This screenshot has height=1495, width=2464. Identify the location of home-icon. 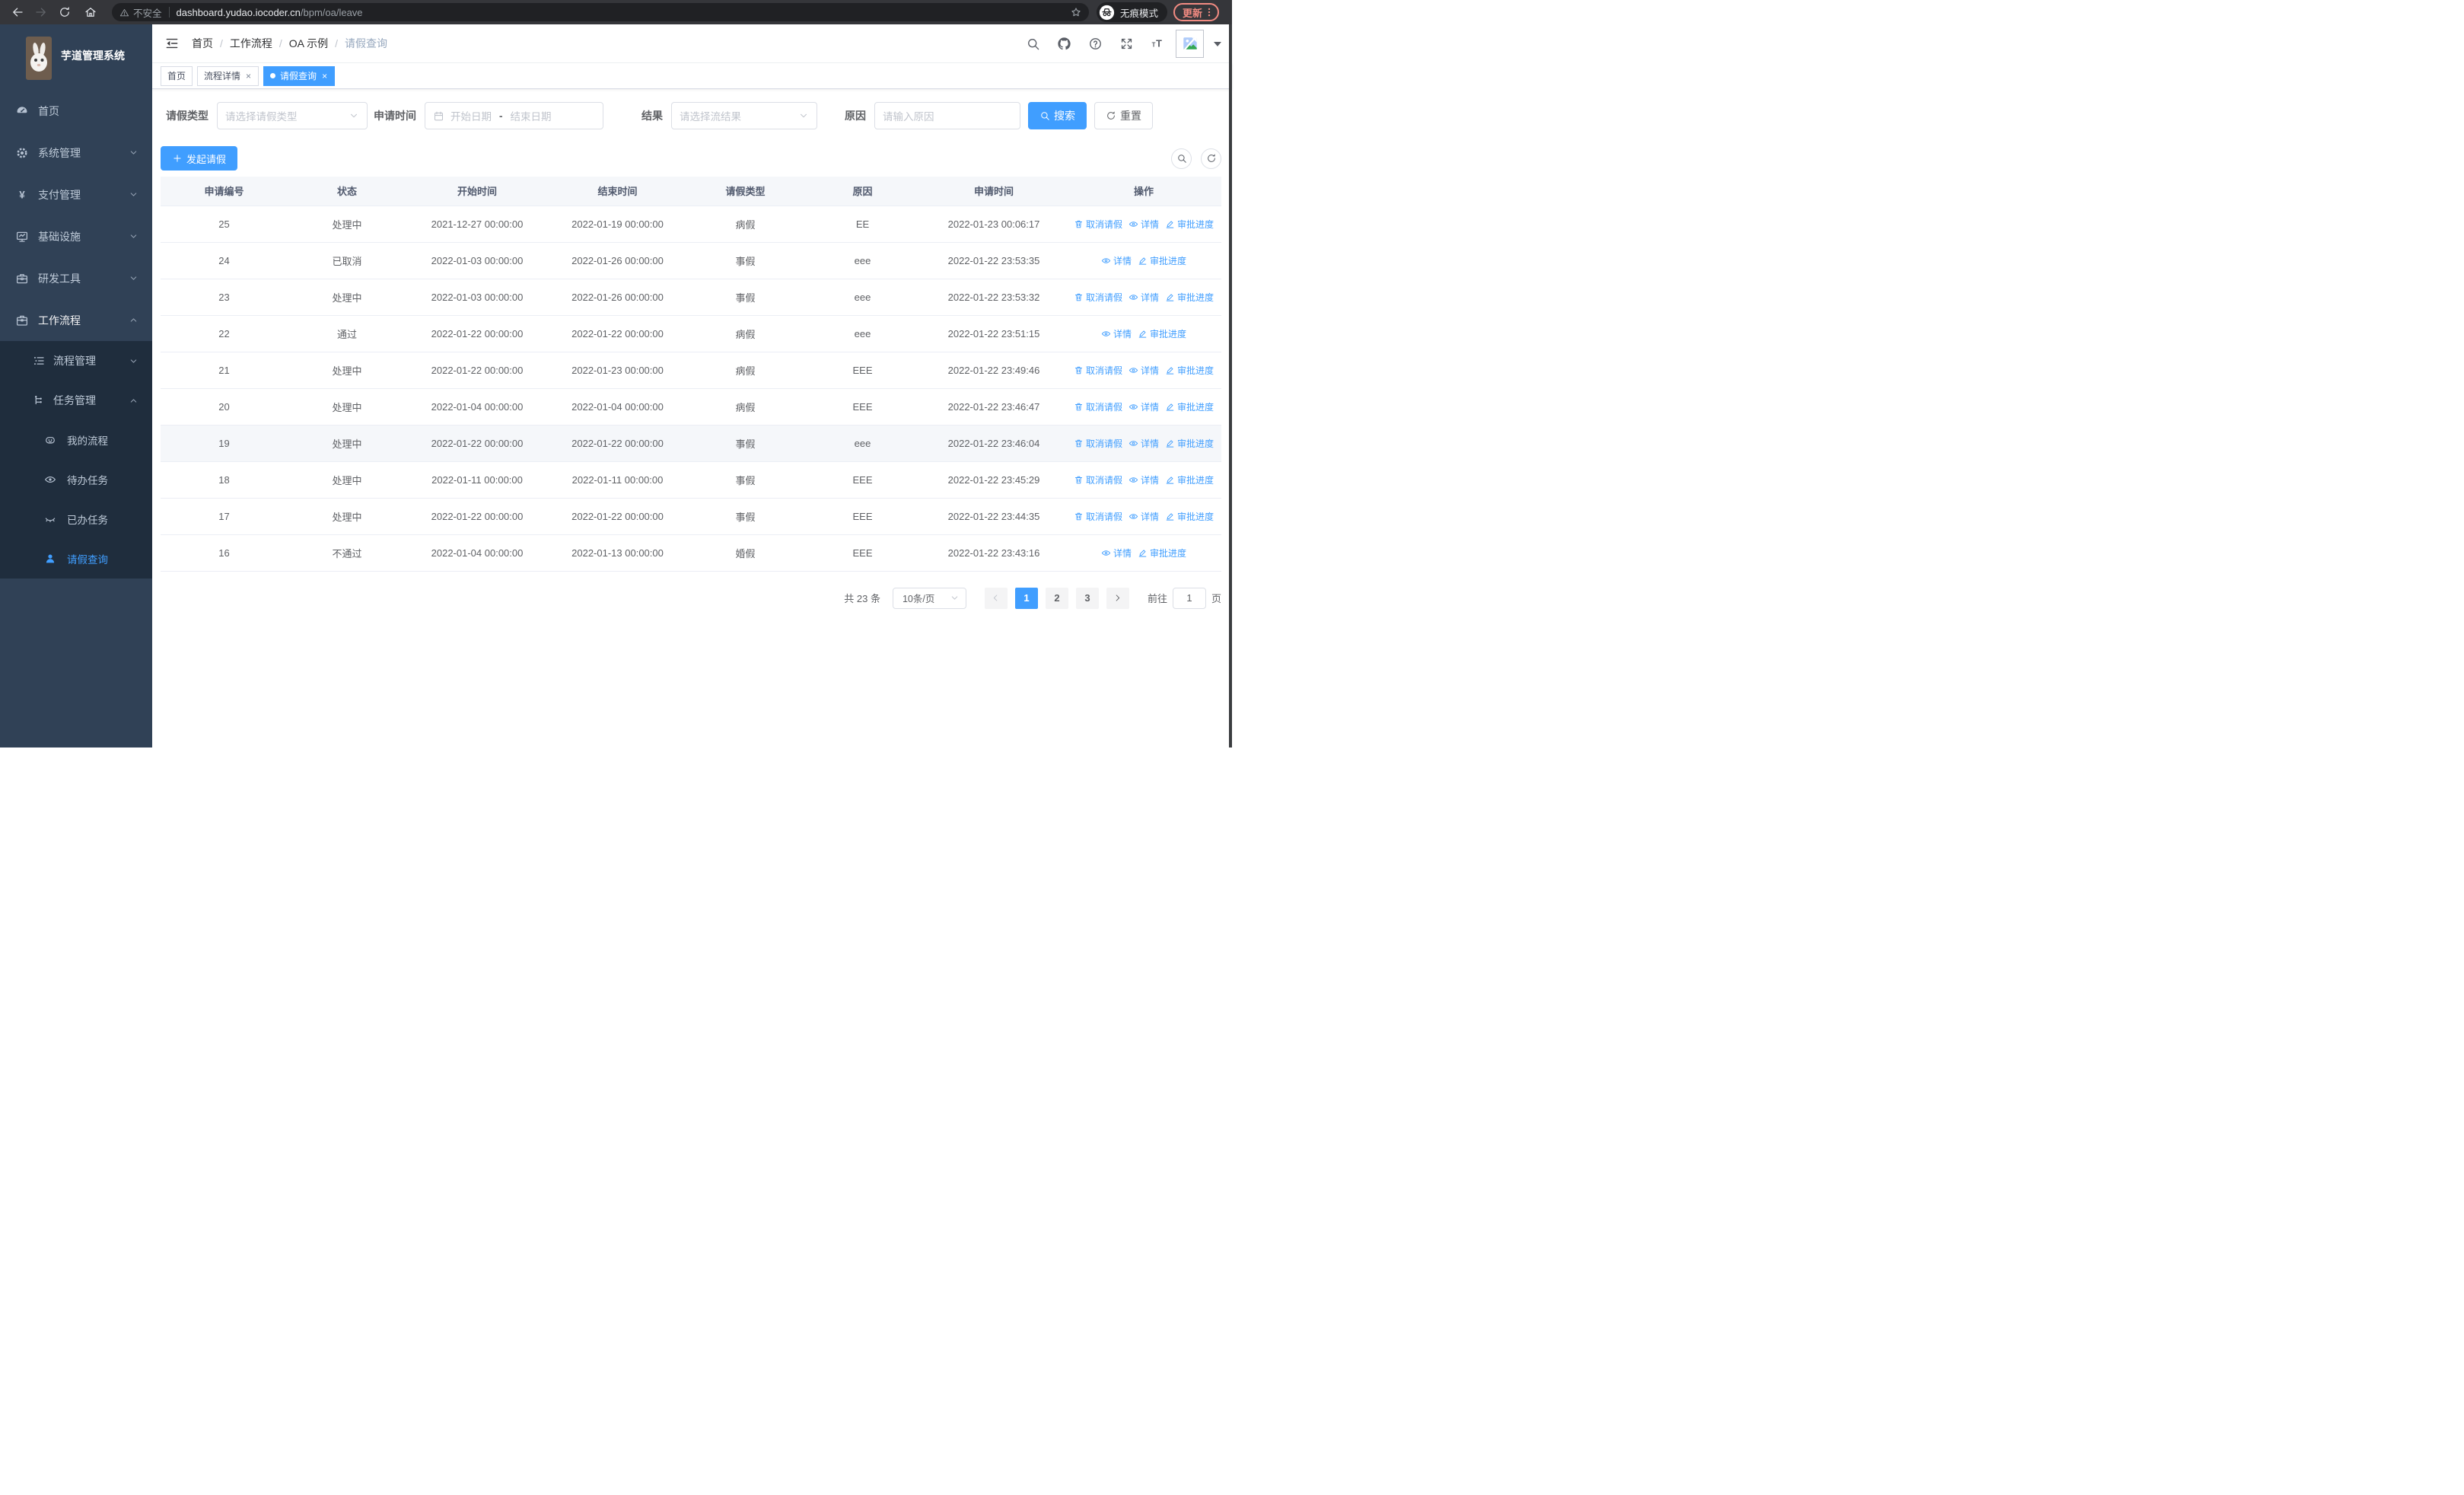
(90, 12).